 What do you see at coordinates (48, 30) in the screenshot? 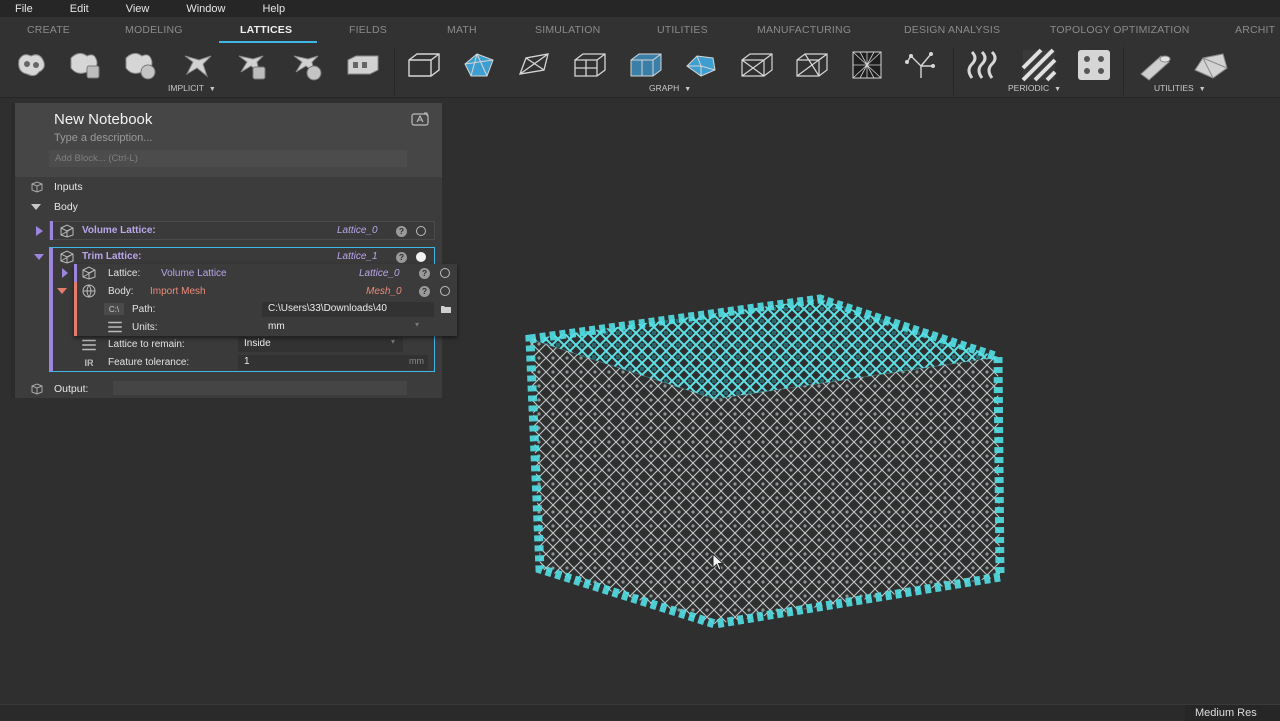
I see `tab-create: CREATE` at bounding box center [48, 30].